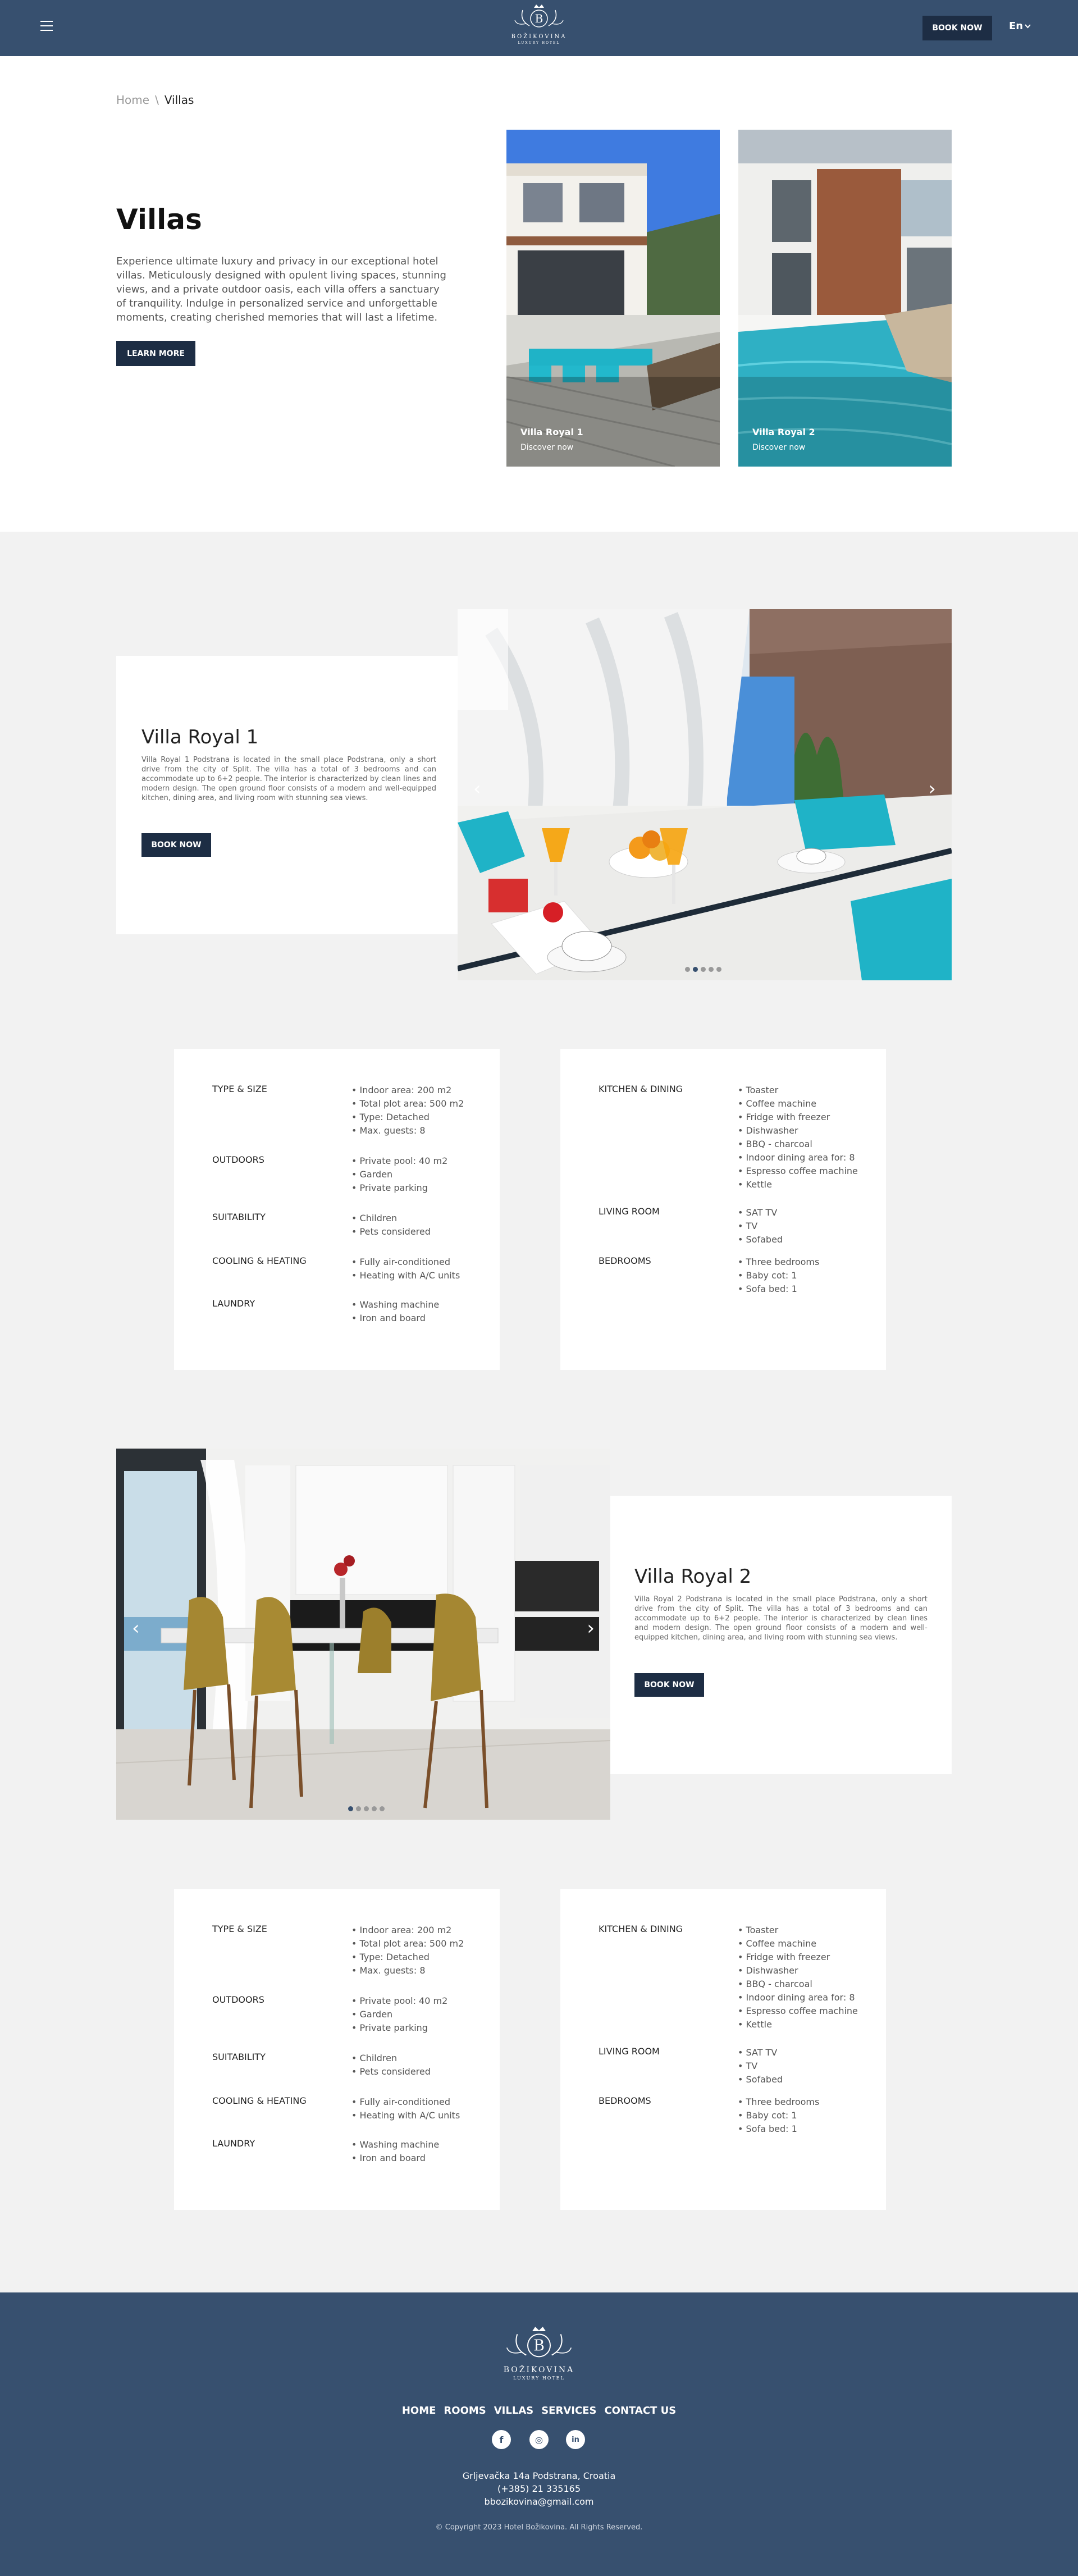 Image resolution: width=1078 pixels, height=2576 pixels. I want to click on footer-email: bbozikovina@gmail.com, so click(539, 2501).